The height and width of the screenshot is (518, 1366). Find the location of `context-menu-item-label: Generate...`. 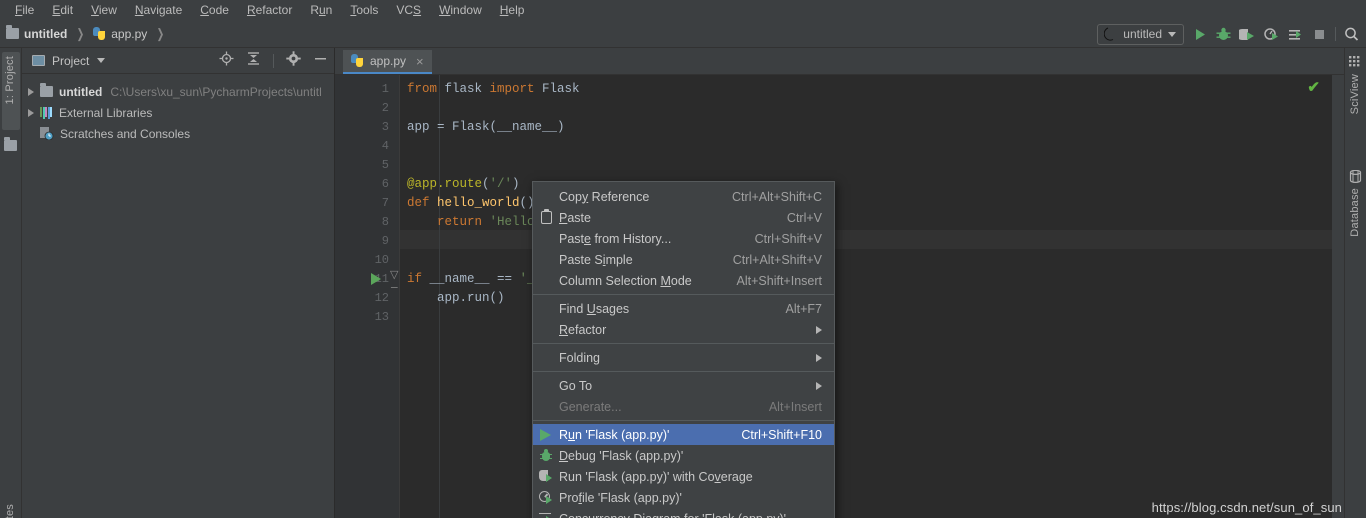

context-menu-item-label: Generate... is located at coordinates (590, 406).